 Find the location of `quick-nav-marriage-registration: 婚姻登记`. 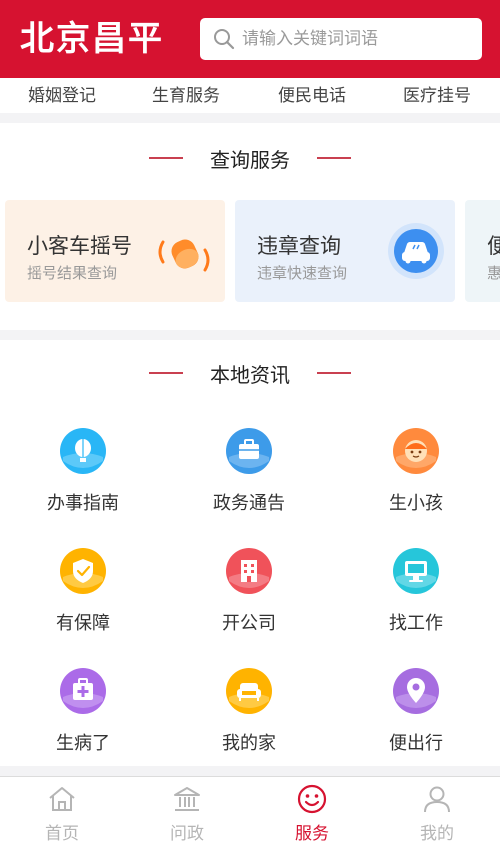

quick-nav-marriage-registration: 婚姻登记 is located at coordinates (62, 93).